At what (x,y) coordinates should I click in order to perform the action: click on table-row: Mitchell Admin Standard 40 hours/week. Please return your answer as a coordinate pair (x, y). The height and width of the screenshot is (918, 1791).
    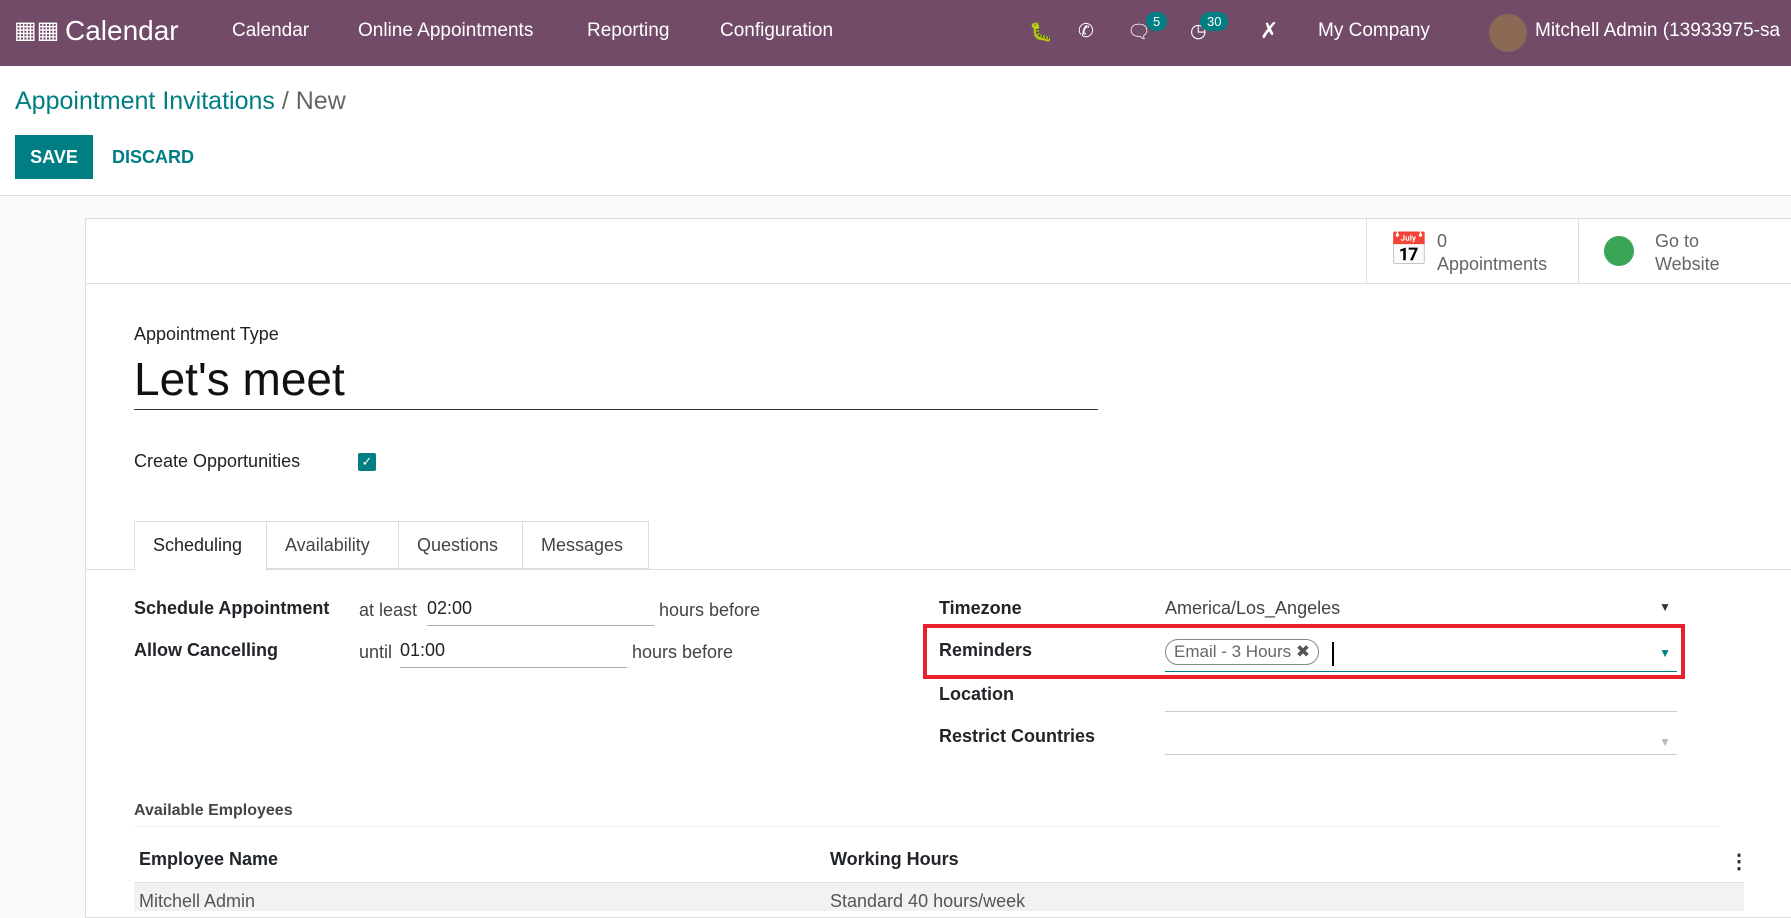
    Looking at the image, I should click on (939, 896).